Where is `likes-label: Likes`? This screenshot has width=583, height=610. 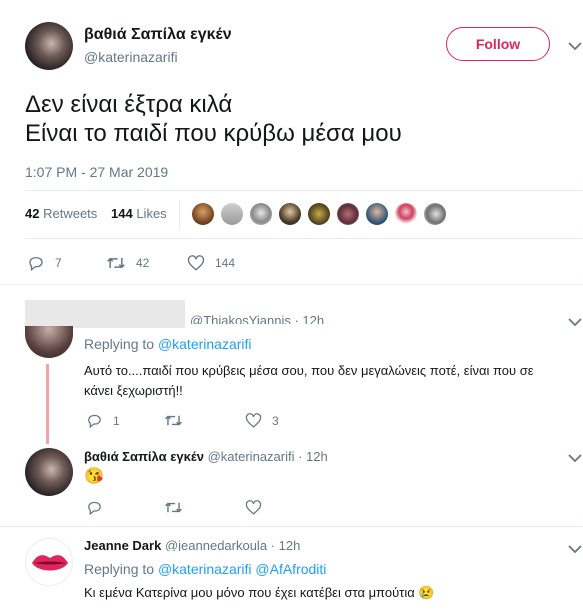 likes-label: Likes is located at coordinates (151, 213).